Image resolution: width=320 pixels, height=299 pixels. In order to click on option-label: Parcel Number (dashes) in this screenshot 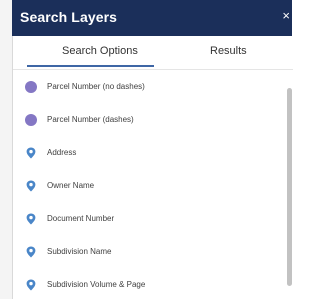, I will do `click(90, 119)`.